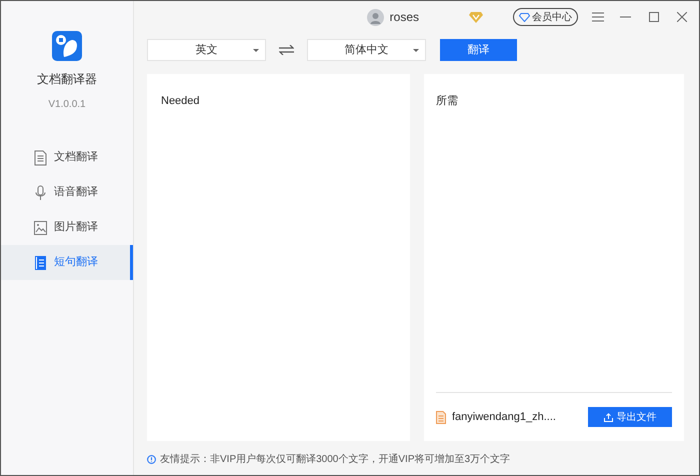 The image size is (700, 476). What do you see at coordinates (286, 50) in the screenshot?
I see `swap-icon` at bounding box center [286, 50].